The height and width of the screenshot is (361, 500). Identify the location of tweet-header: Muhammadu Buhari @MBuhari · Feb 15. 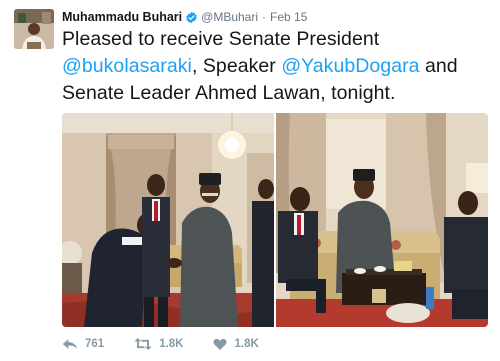
(184, 17).